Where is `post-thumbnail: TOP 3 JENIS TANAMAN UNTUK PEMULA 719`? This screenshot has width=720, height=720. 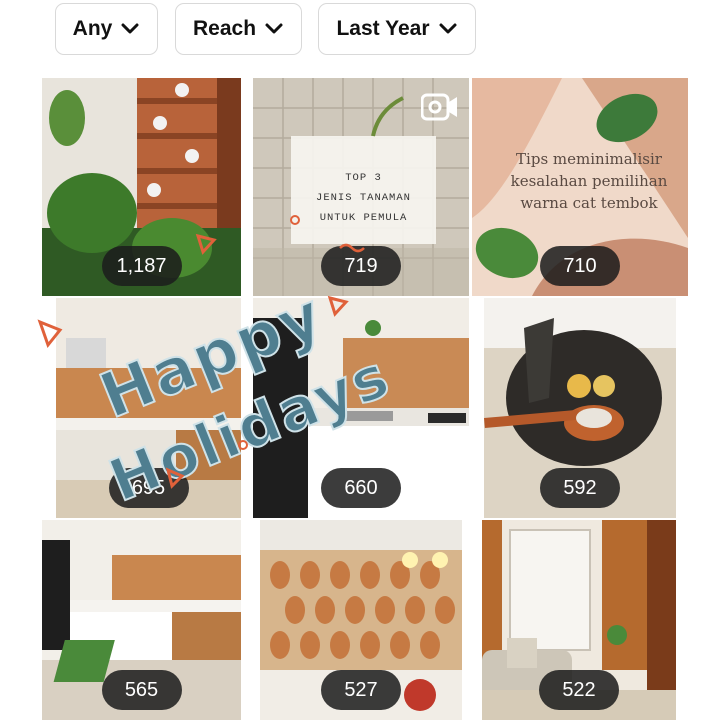
post-thumbnail: TOP 3 JENIS TANAMAN UNTUK PEMULA 719 is located at coordinates (361, 187).